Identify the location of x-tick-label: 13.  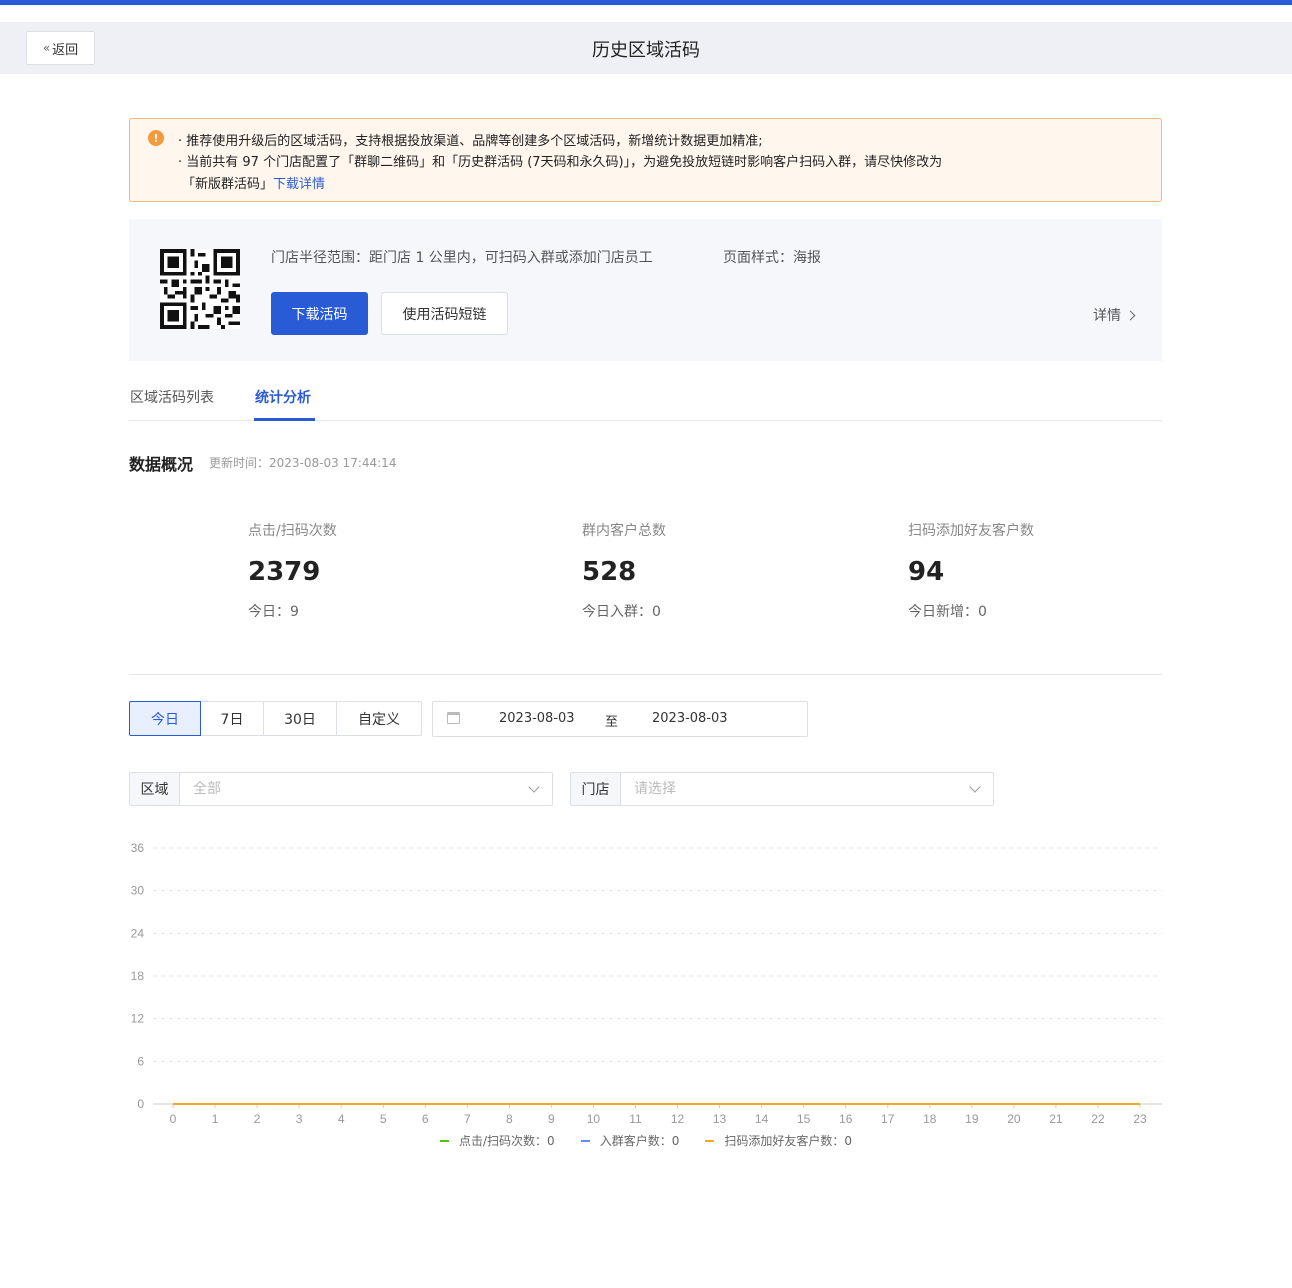
(720, 1119).